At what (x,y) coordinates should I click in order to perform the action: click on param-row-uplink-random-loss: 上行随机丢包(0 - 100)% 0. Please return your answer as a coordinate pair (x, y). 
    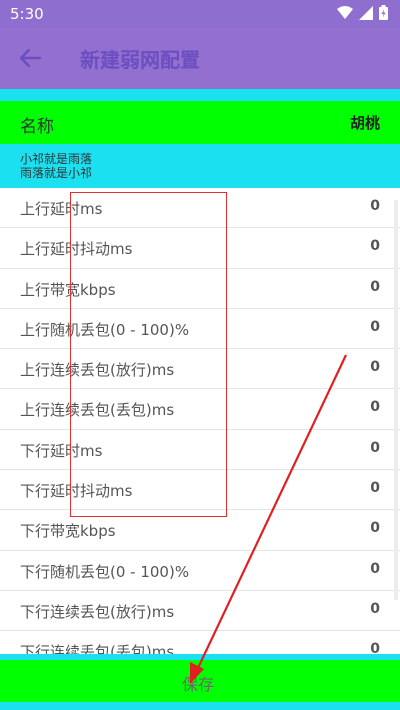
    Looking at the image, I should click on (200, 329).